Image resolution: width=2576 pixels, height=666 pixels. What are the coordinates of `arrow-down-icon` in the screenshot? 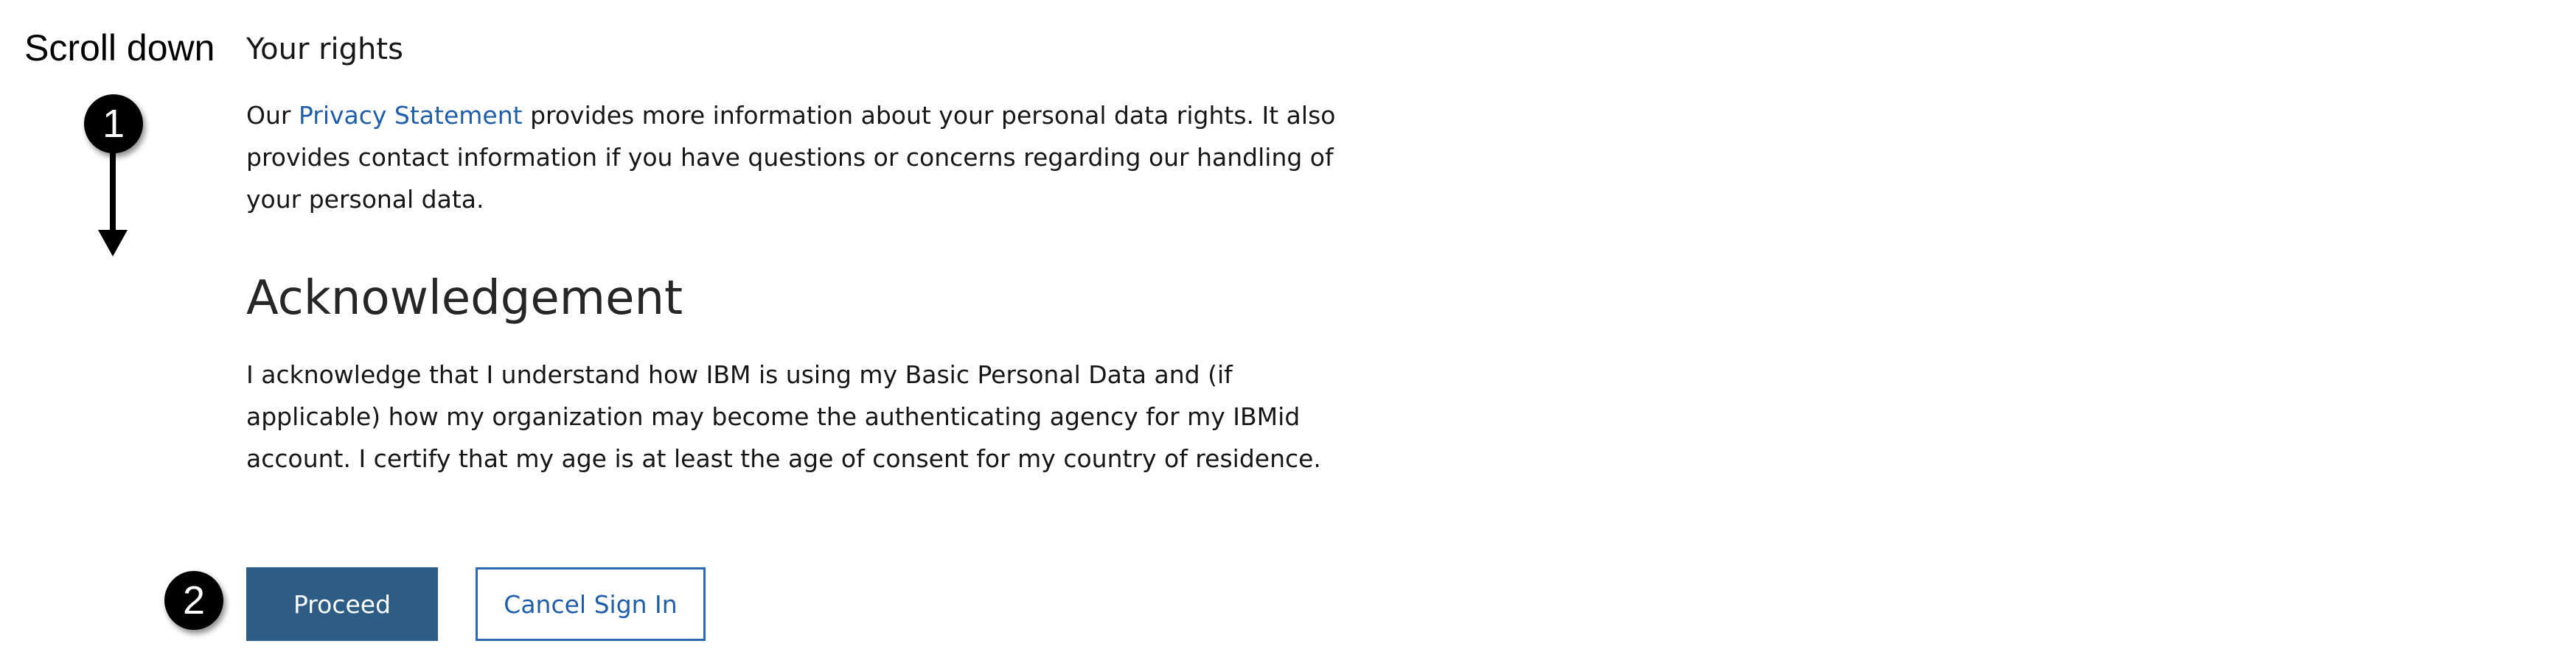 It's located at (113, 201).